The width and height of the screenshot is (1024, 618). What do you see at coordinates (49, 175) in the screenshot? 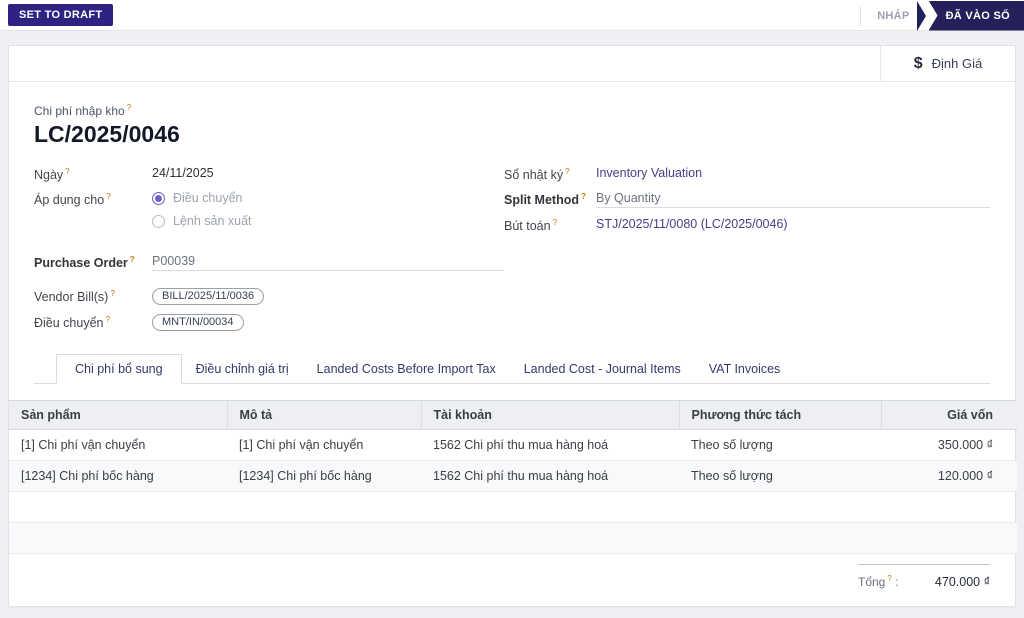
I see `date-label-text: Ngày` at bounding box center [49, 175].